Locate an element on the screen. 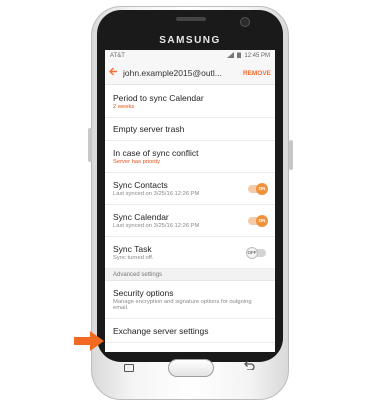 The height and width of the screenshot is (400, 380). sync-contacts-toggle: ON is located at coordinates (258, 188).